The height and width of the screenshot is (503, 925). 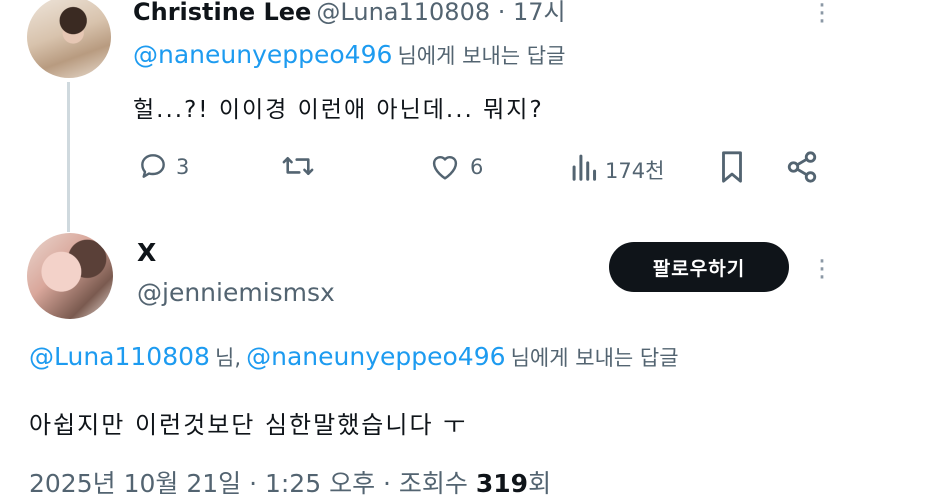 What do you see at coordinates (445, 166) in the screenshot?
I see `heart-icon` at bounding box center [445, 166].